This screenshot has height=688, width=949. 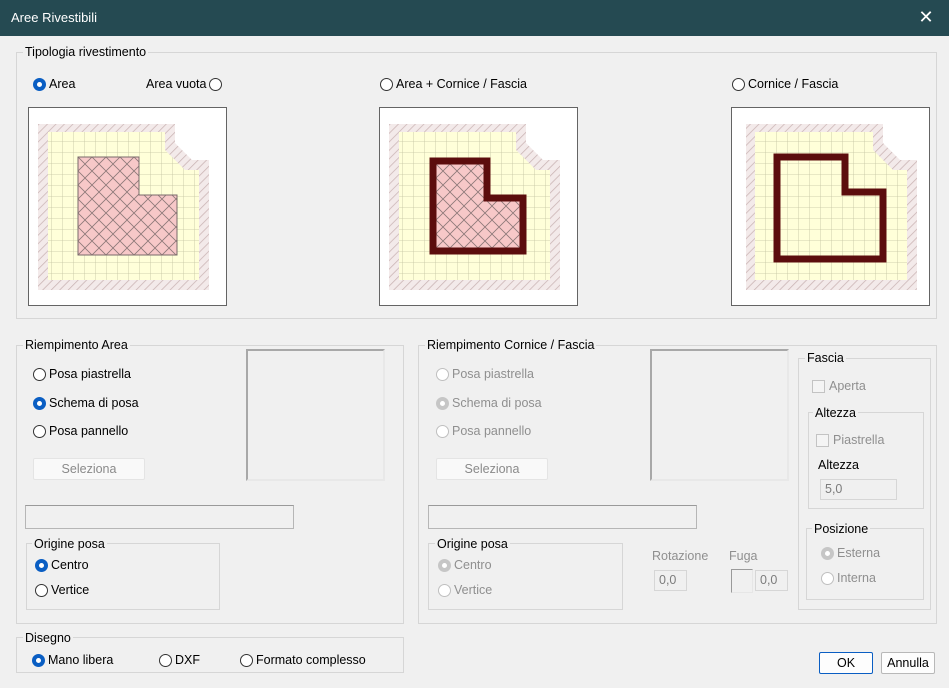 What do you see at coordinates (865, 564) in the screenshot?
I see `posizione-group` at bounding box center [865, 564].